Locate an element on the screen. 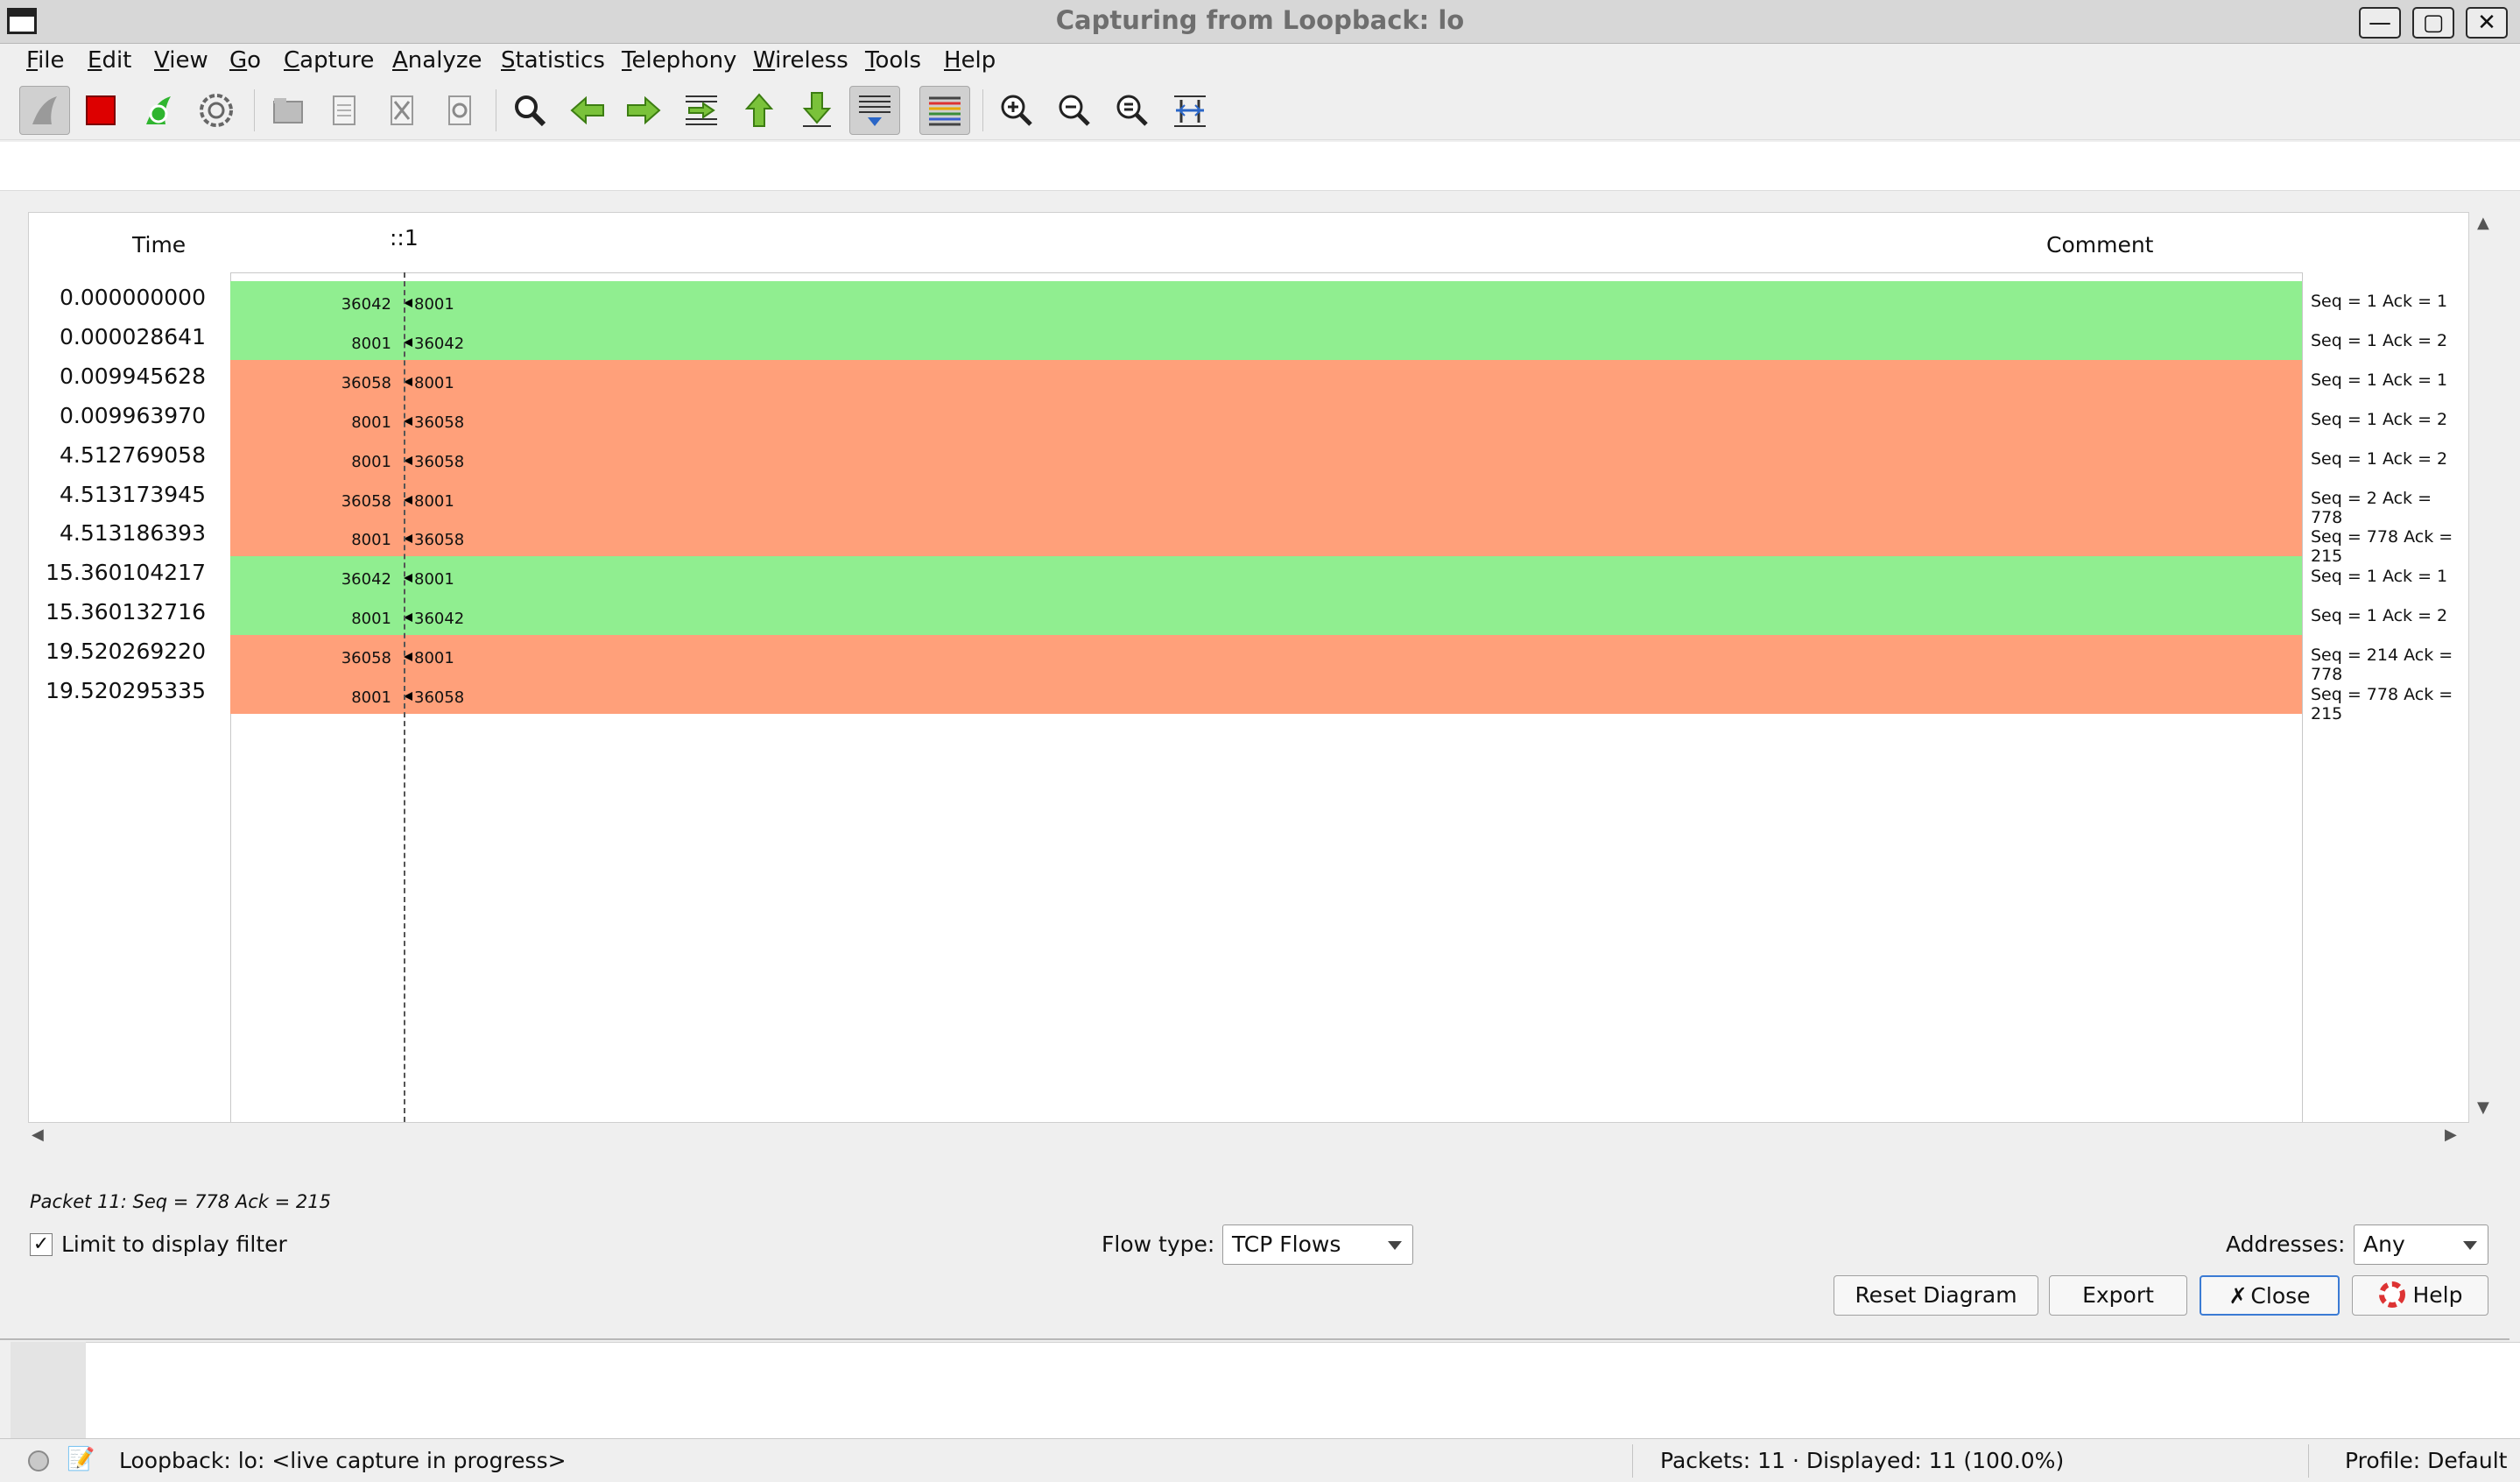 This screenshot has width=2520, height=1482. flow-row-comment: Seq = 1 Ack = 2 is located at coordinates (2379, 340).